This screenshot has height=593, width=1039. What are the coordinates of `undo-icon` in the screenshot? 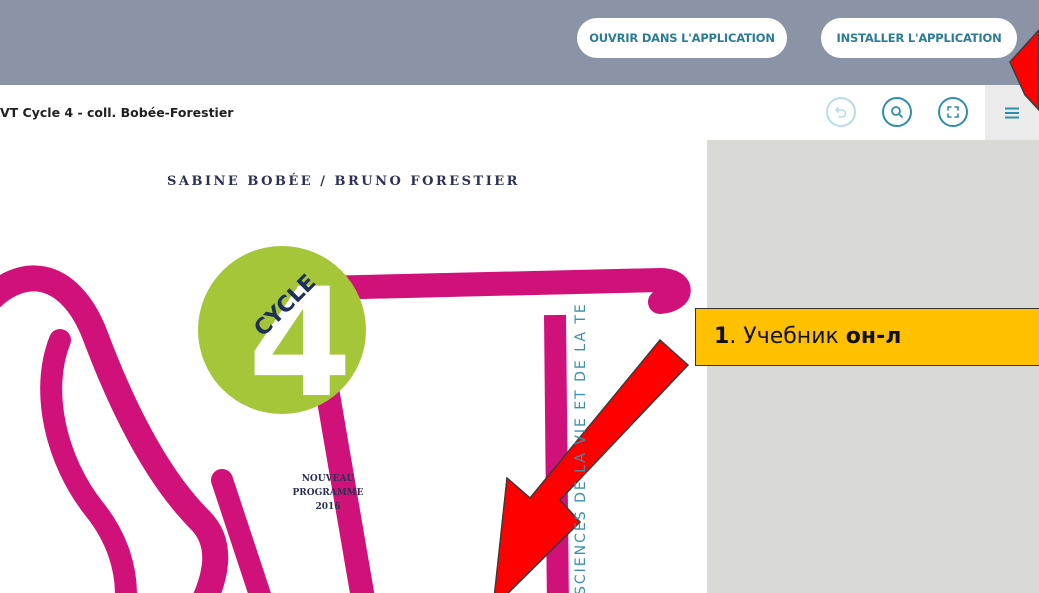 It's located at (841, 112).